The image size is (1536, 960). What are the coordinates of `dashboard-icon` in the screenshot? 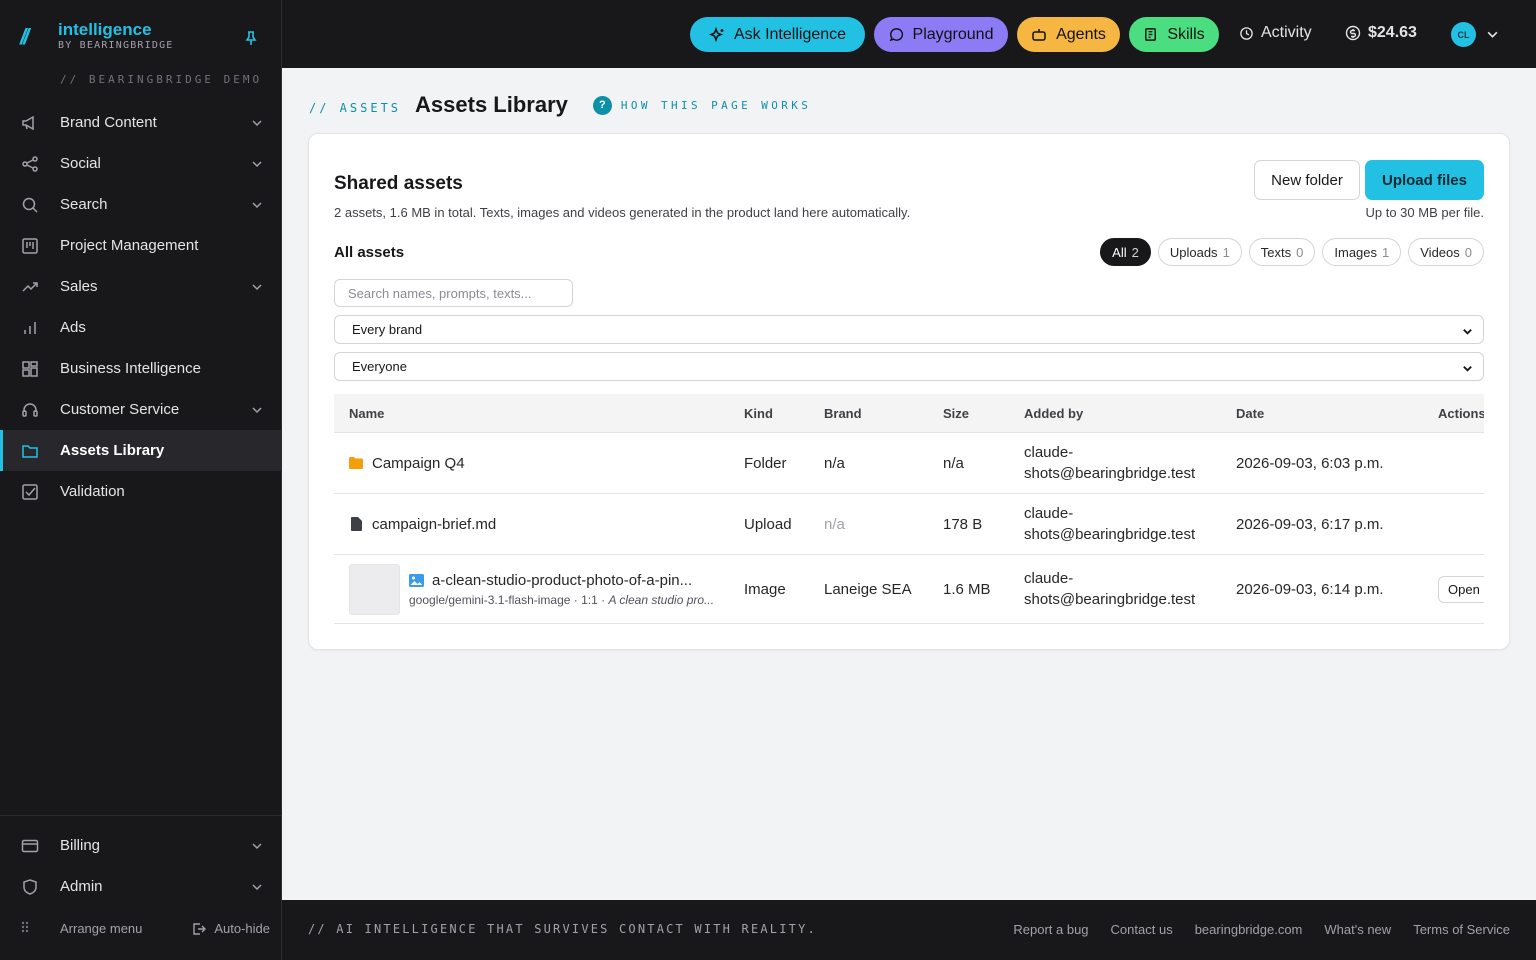 It's located at (30, 369).